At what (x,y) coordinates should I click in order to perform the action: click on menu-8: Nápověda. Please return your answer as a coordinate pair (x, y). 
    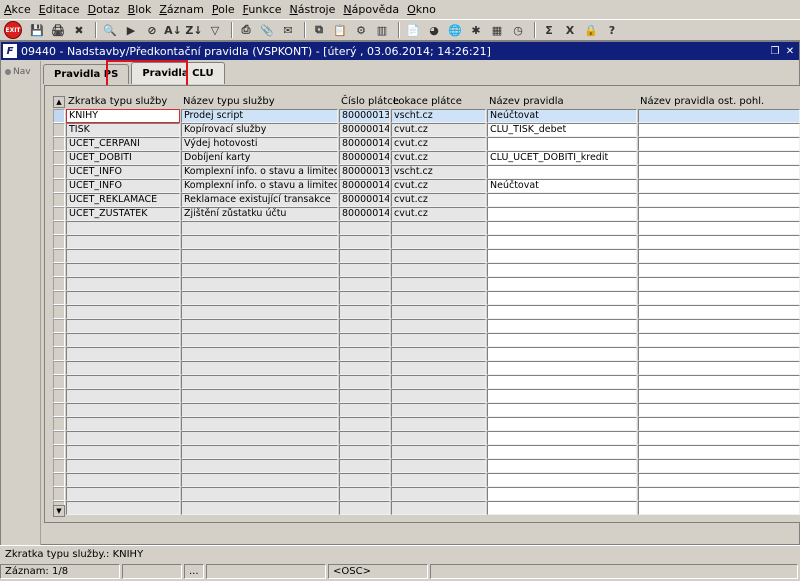
    Looking at the image, I should click on (371, 9).